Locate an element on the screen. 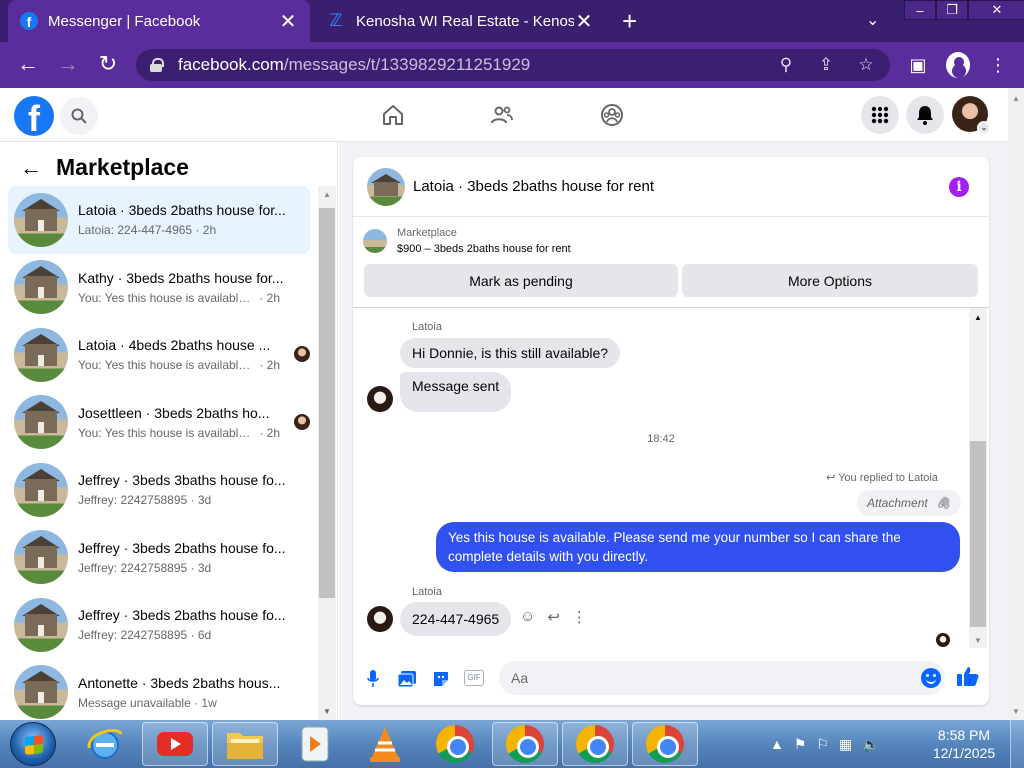 This screenshot has width=1024, height=768. youtube-app-icon is located at coordinates (175, 744).